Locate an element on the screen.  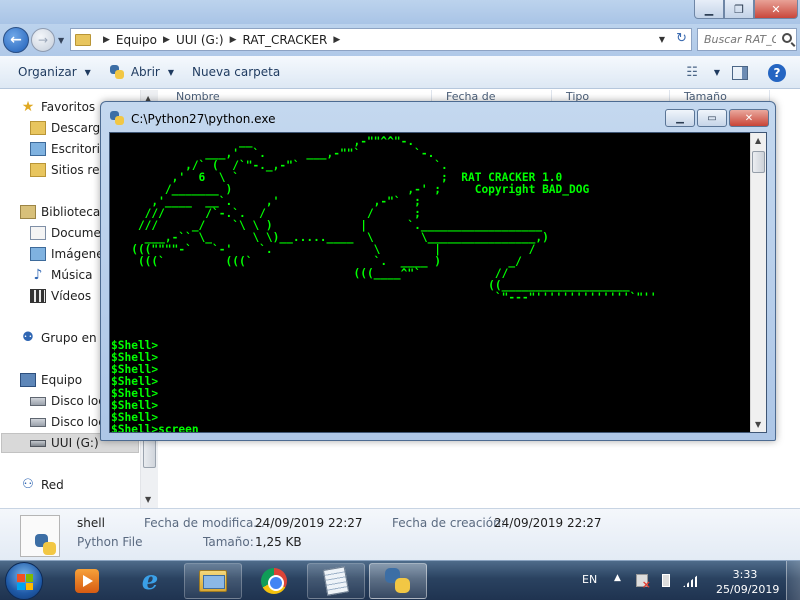
explorer-title-bar: ▁ ❐ ✕ is located at coordinates (400, 12).